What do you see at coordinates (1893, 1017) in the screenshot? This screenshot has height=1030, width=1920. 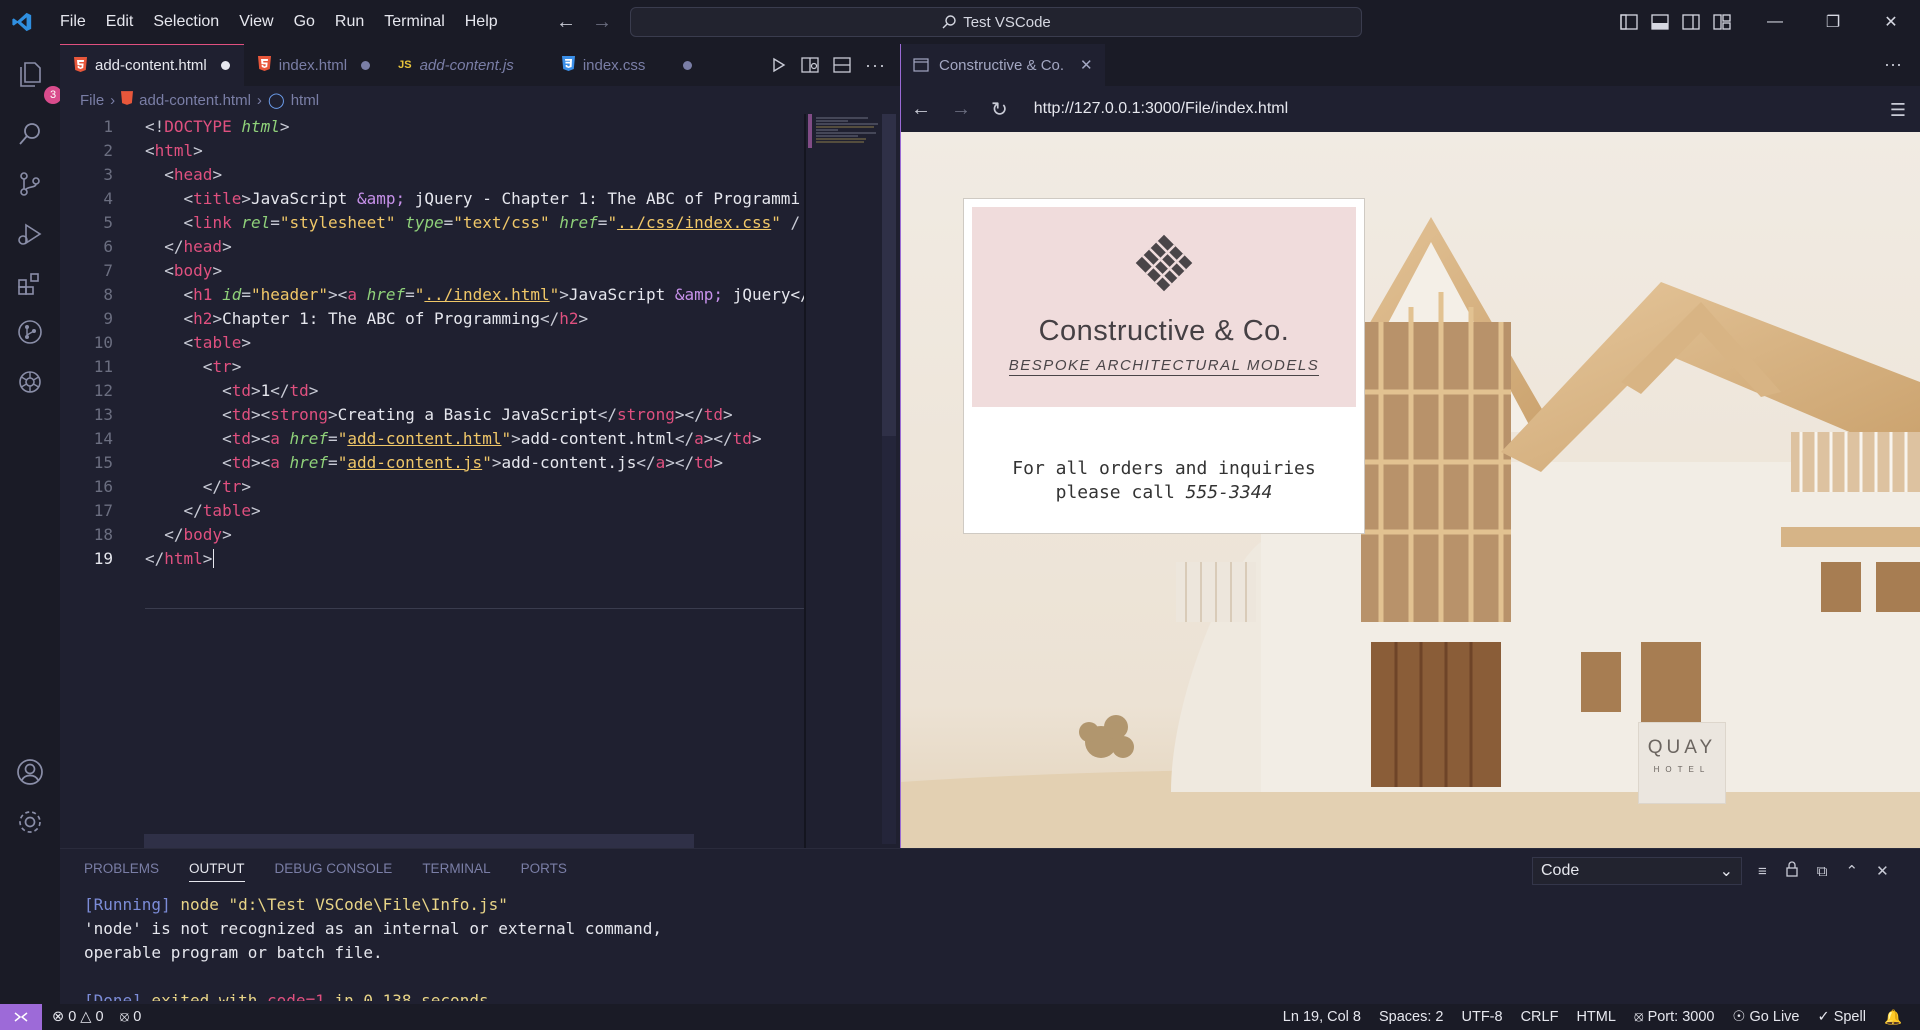 I see `notifications-bell-icon: 🔔` at bounding box center [1893, 1017].